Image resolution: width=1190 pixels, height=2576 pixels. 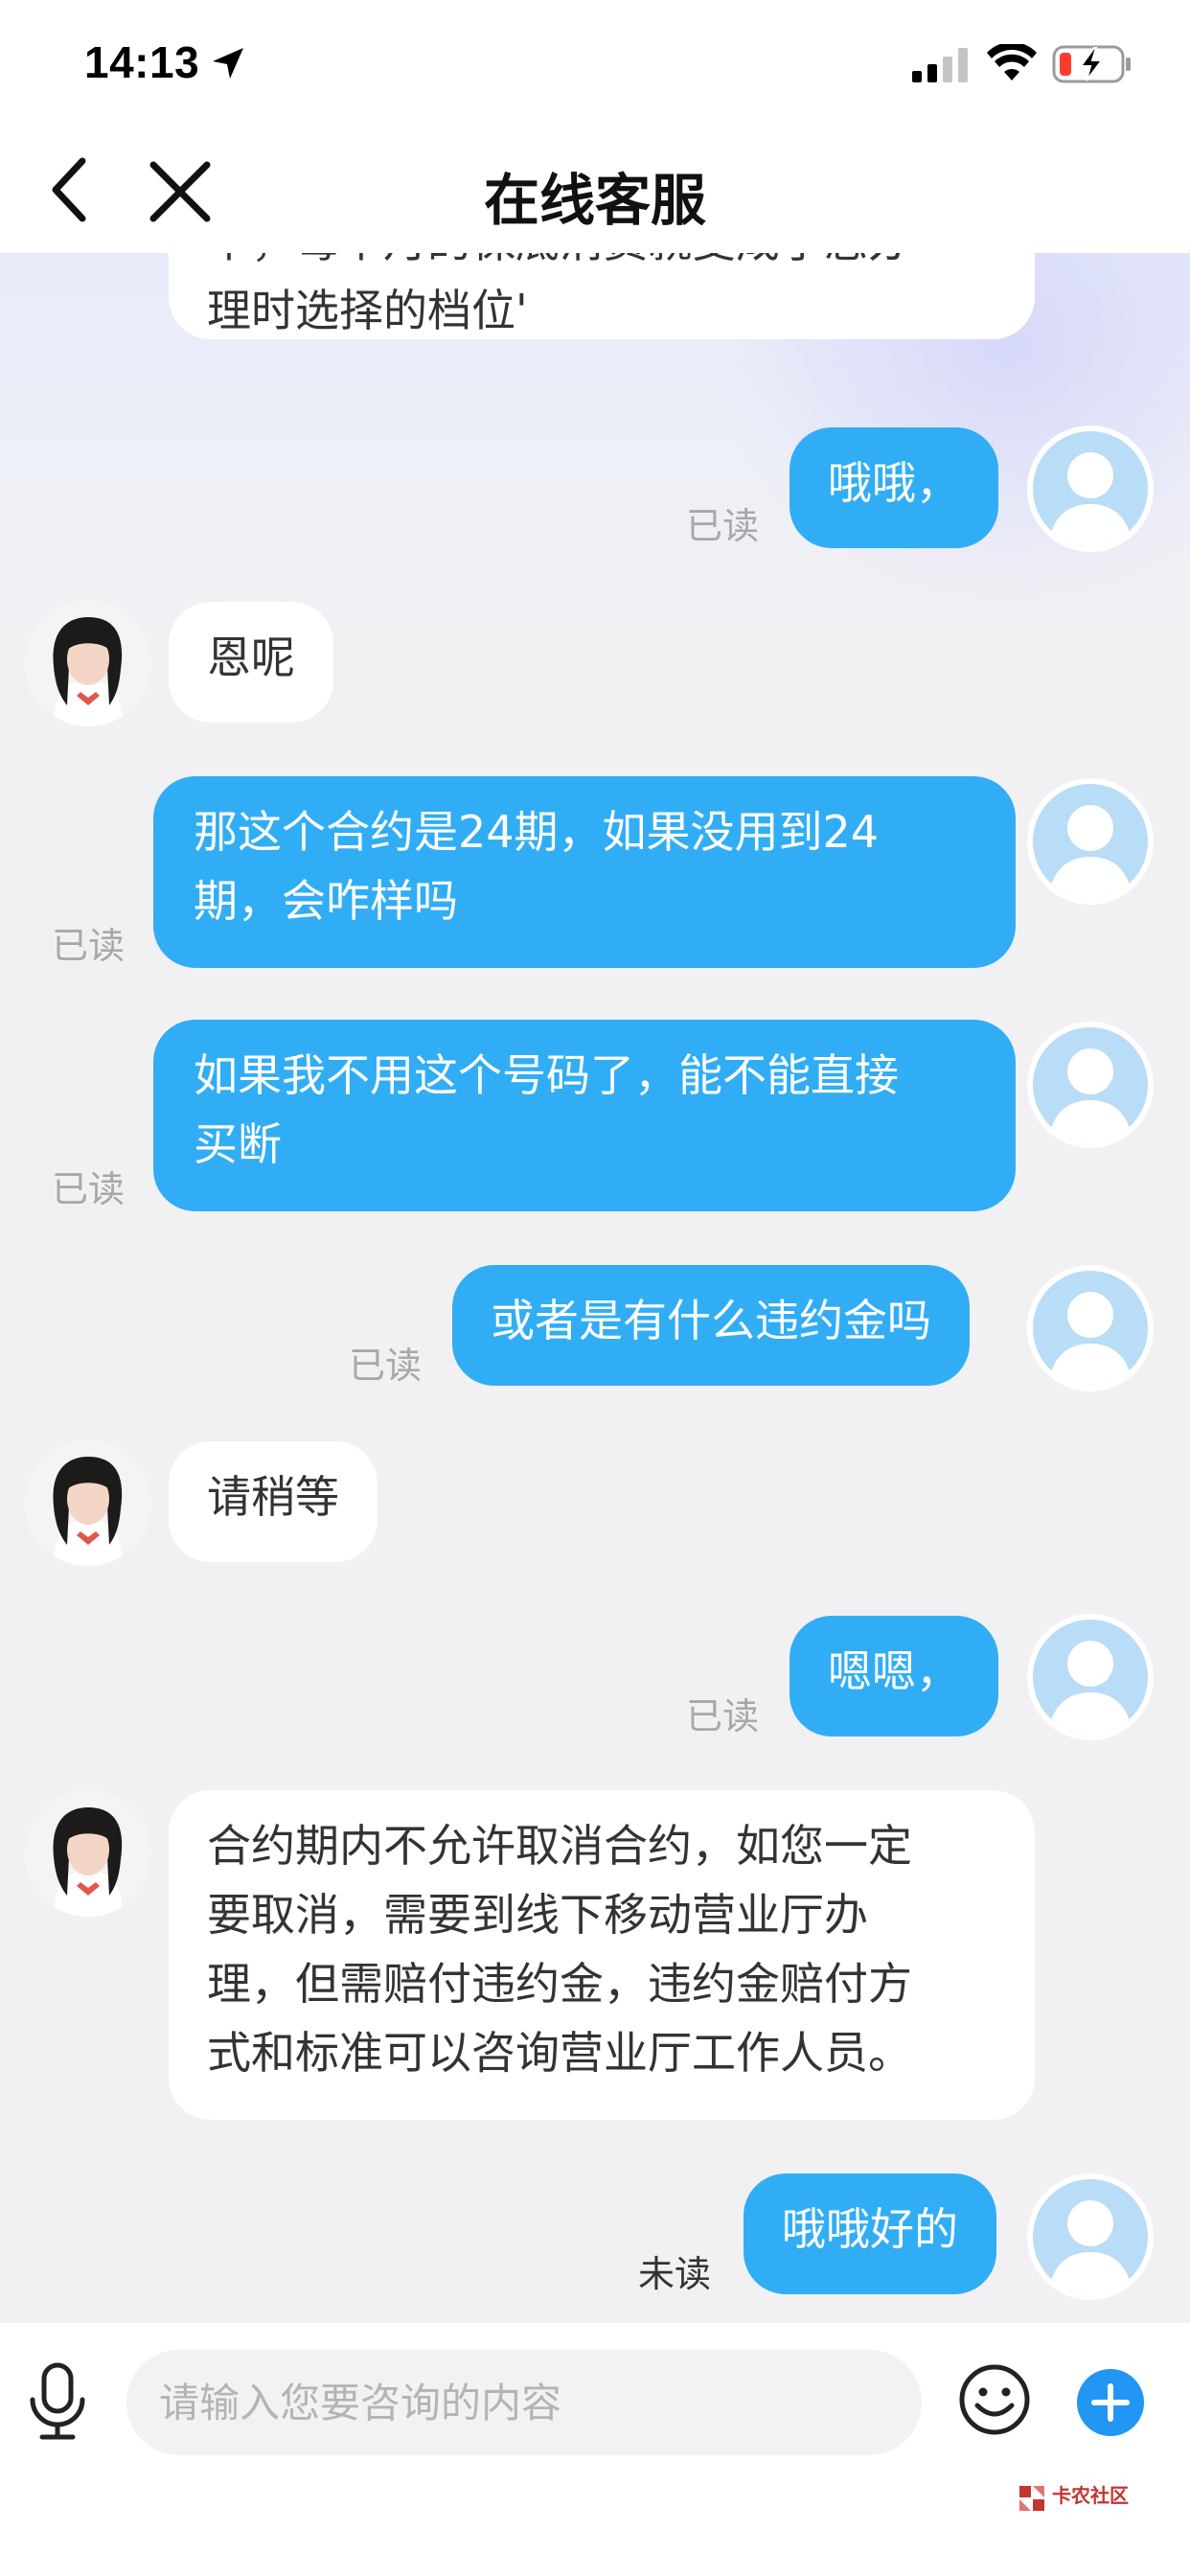 I want to click on user-message-bubble: 哦哦，, so click(x=894, y=487).